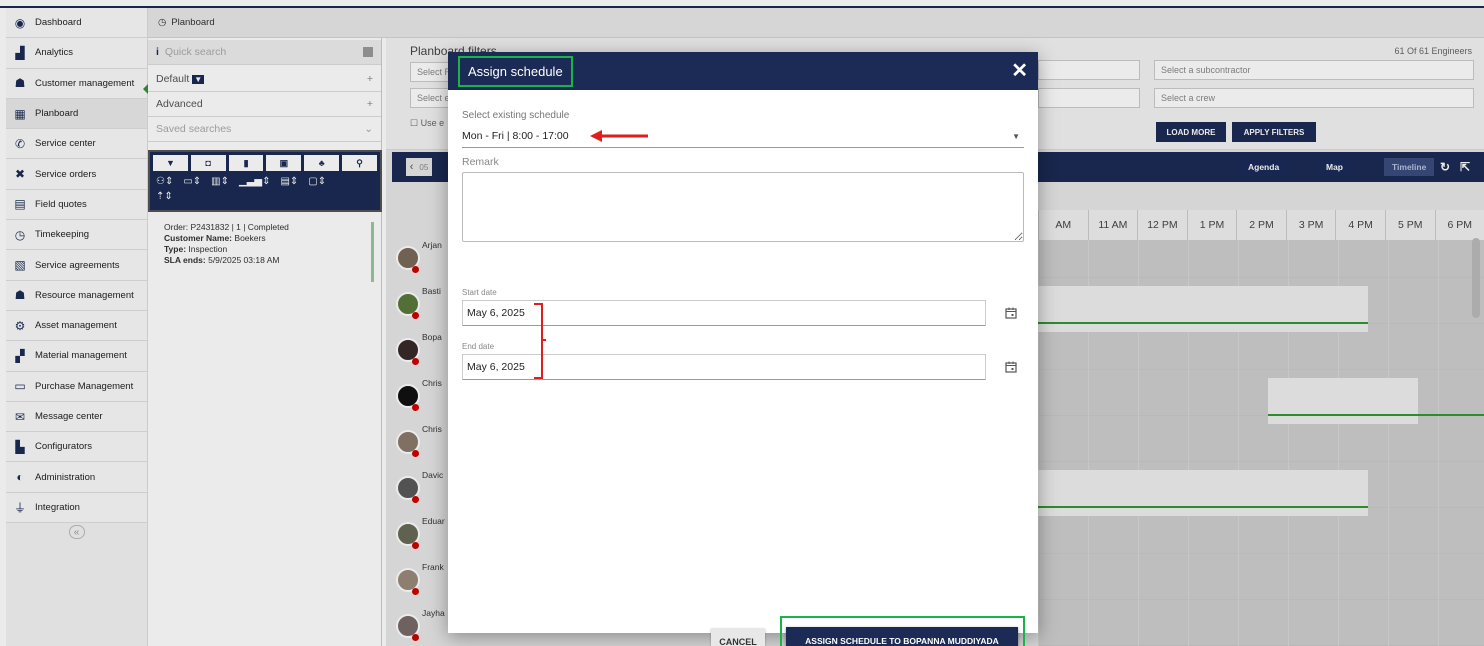  What do you see at coordinates (515, 136) in the screenshot?
I see `schedule-select-value: Mon - Fri | 8:00 - 17:00` at bounding box center [515, 136].